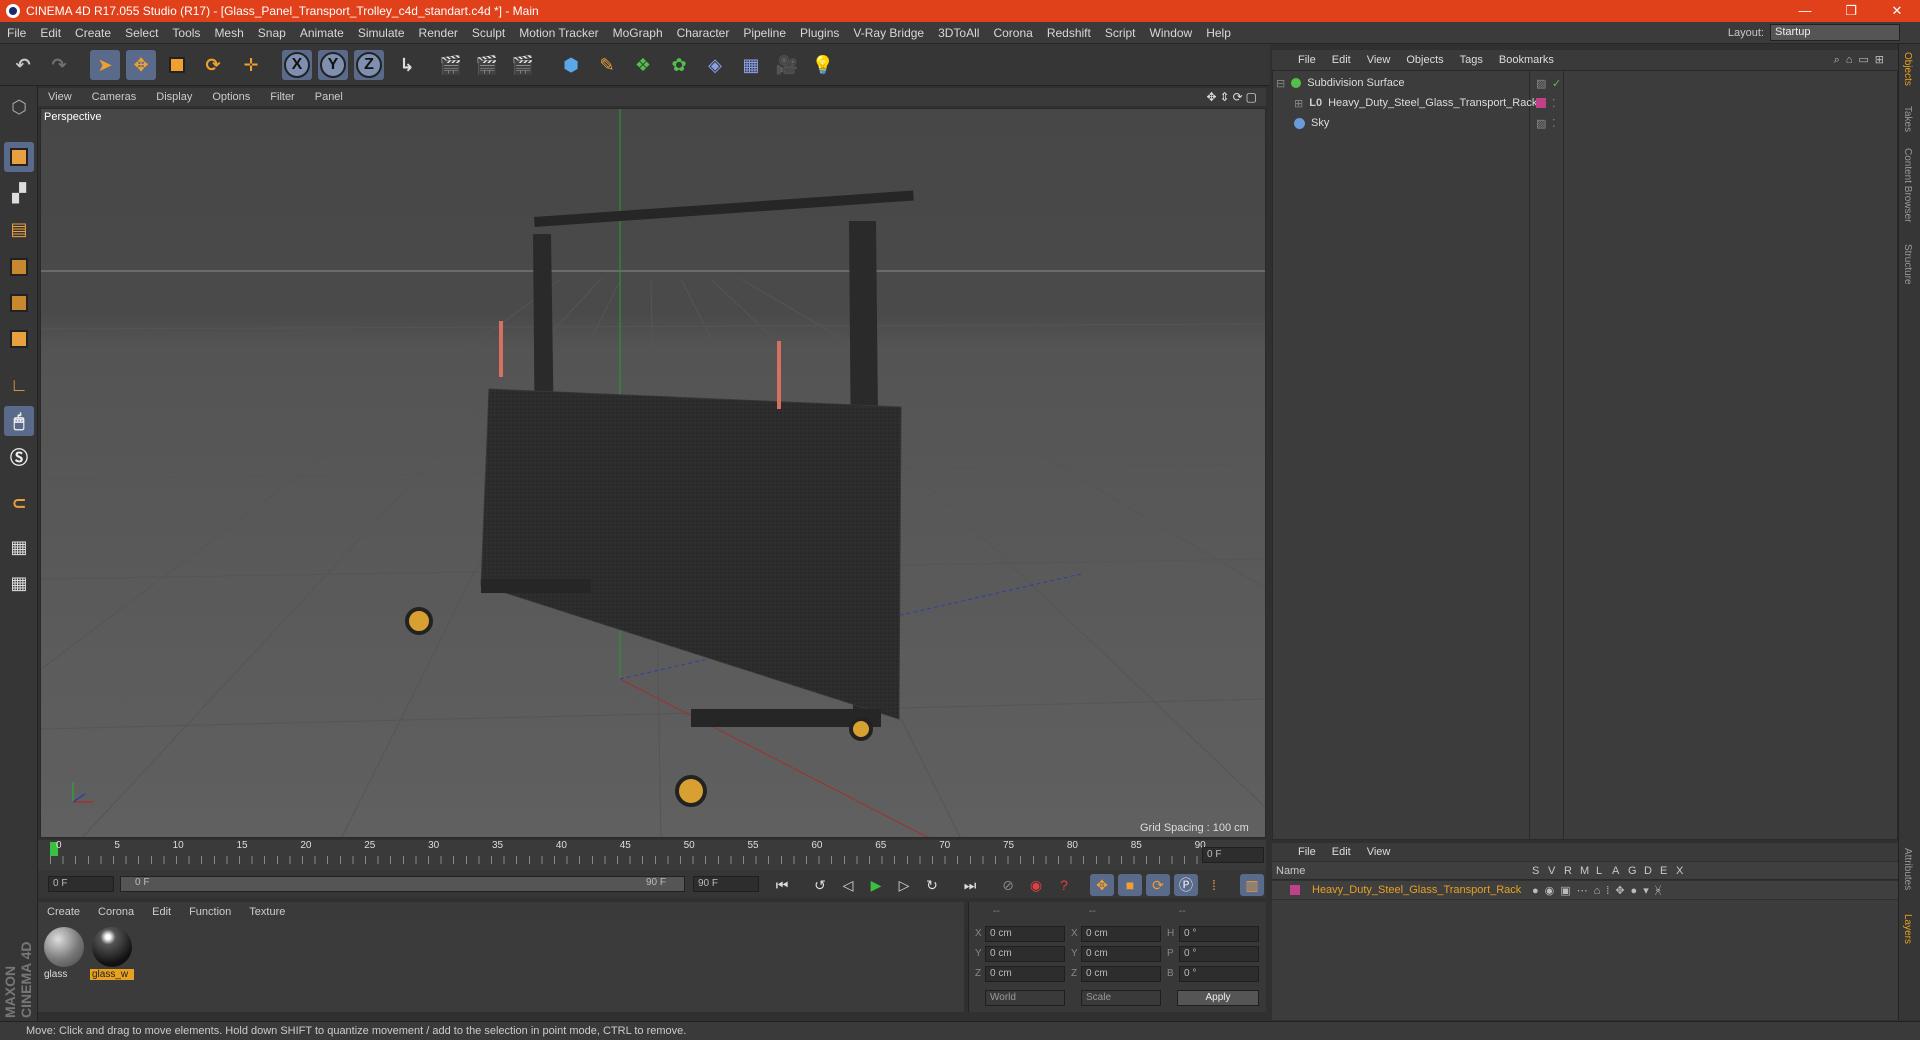  What do you see at coordinates (888, 33) in the screenshot?
I see `menu-vray-bridge: V-Ray Bridge` at bounding box center [888, 33].